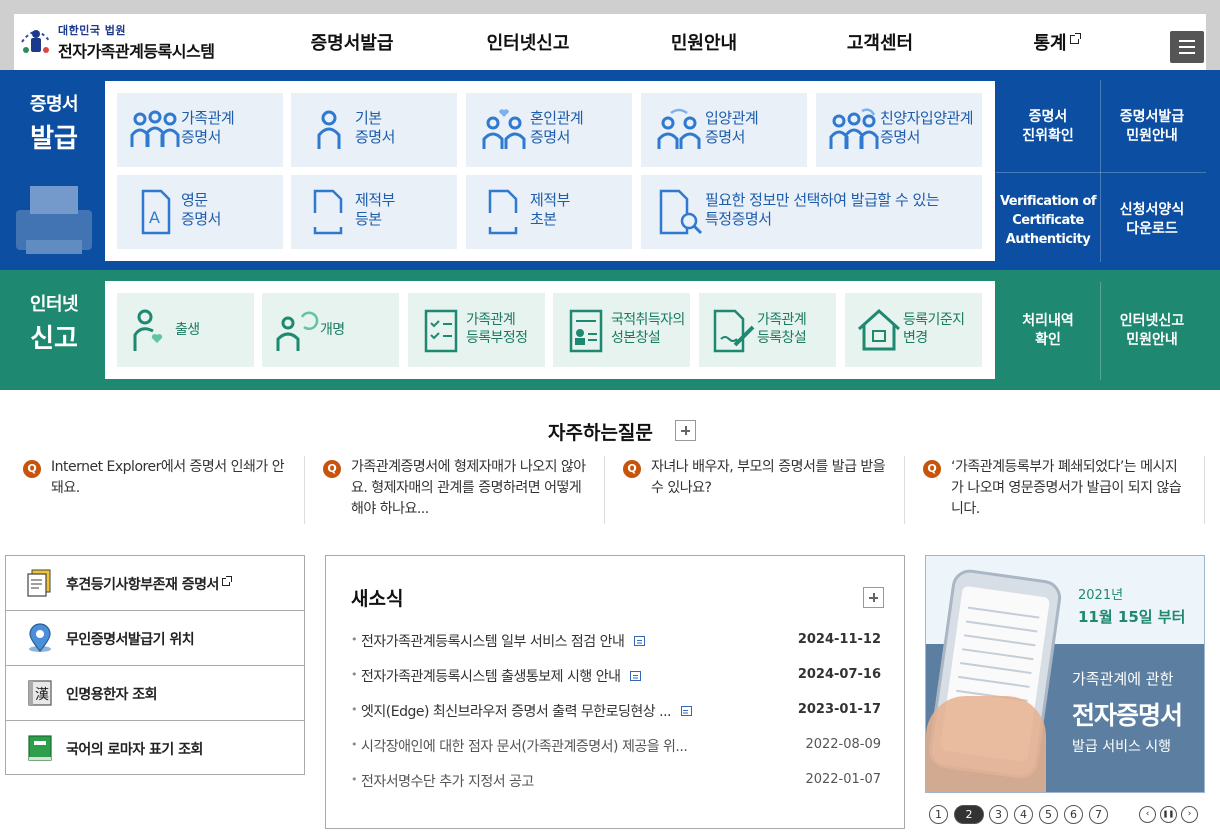 This screenshot has width=1220, height=840. What do you see at coordinates (1168, 814) in the screenshot?
I see `pause-icon: ❚❚` at bounding box center [1168, 814].